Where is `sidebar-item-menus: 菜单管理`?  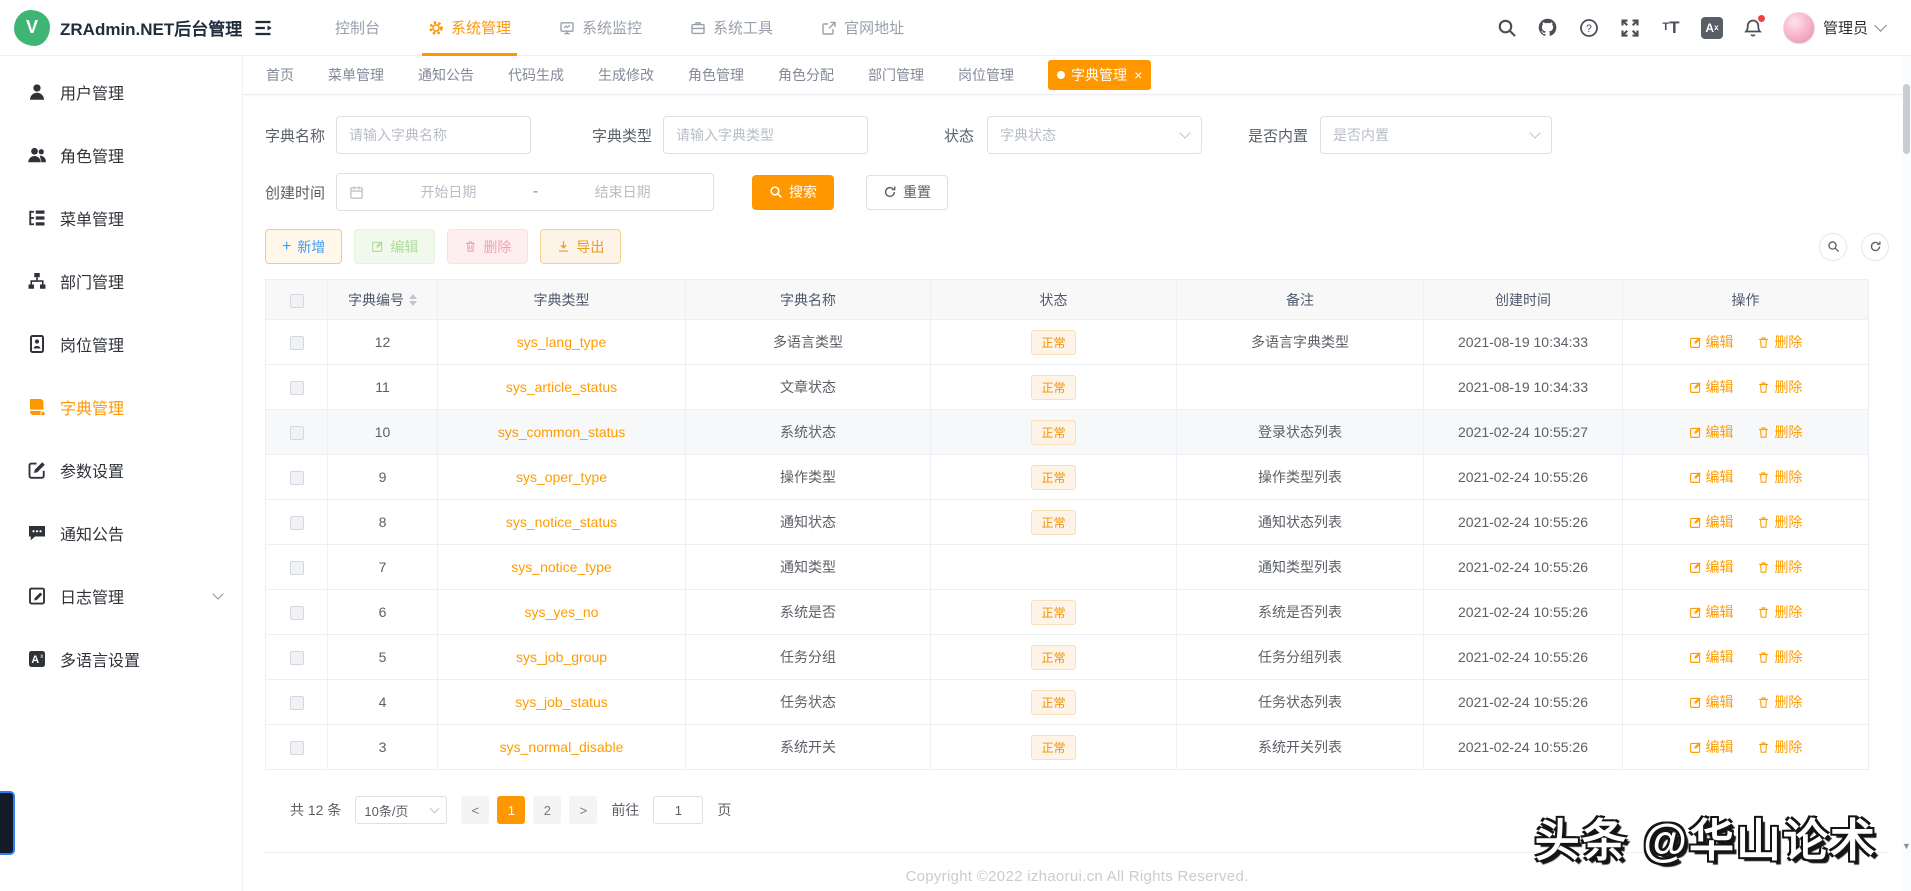
sidebar-item-menus: 菜单管理 is located at coordinates (121, 217).